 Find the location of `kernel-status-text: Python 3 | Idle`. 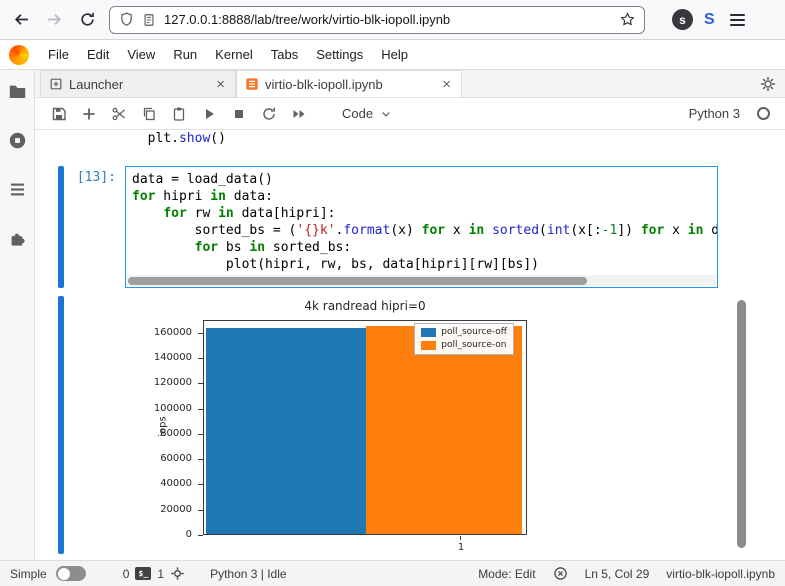

kernel-status-text: Python 3 | Idle is located at coordinates (248, 574).